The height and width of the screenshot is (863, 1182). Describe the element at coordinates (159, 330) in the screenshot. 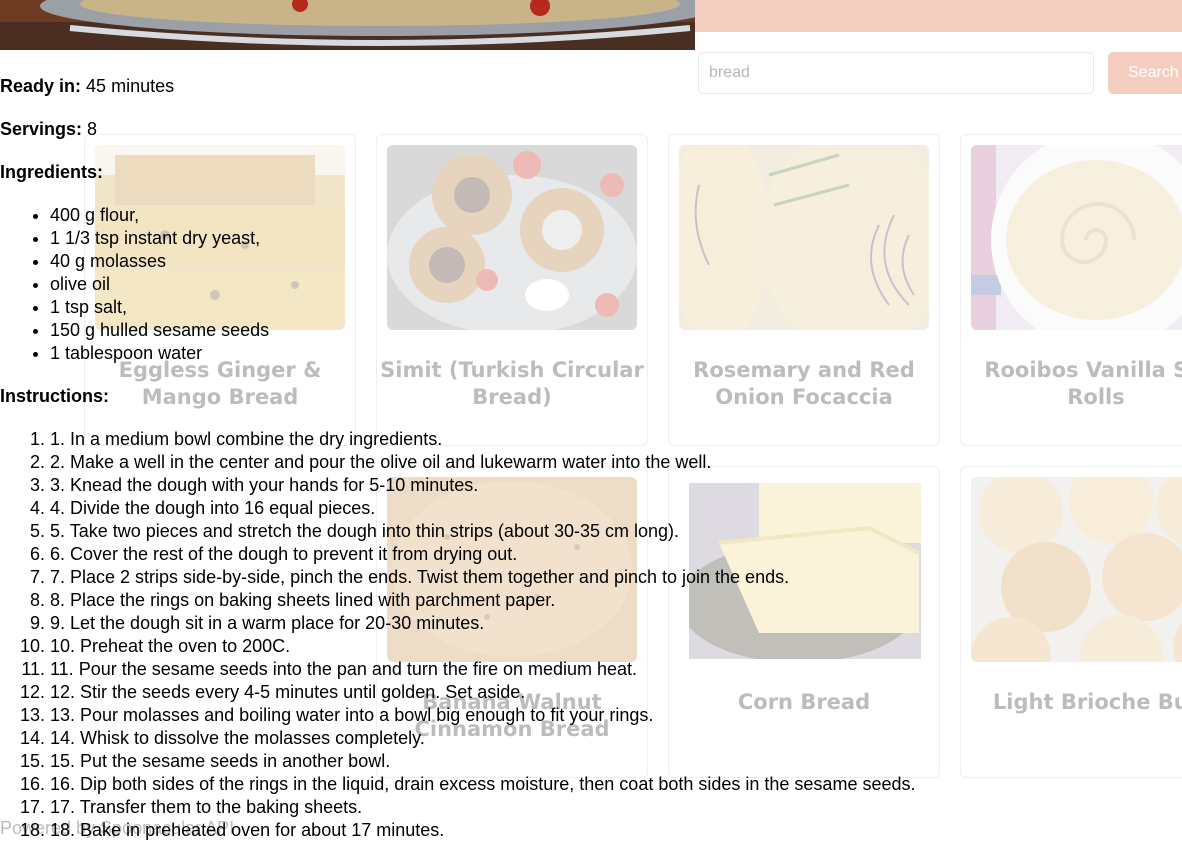

I see `ingredient-item: 150 g hulled sesame seeds` at that location.